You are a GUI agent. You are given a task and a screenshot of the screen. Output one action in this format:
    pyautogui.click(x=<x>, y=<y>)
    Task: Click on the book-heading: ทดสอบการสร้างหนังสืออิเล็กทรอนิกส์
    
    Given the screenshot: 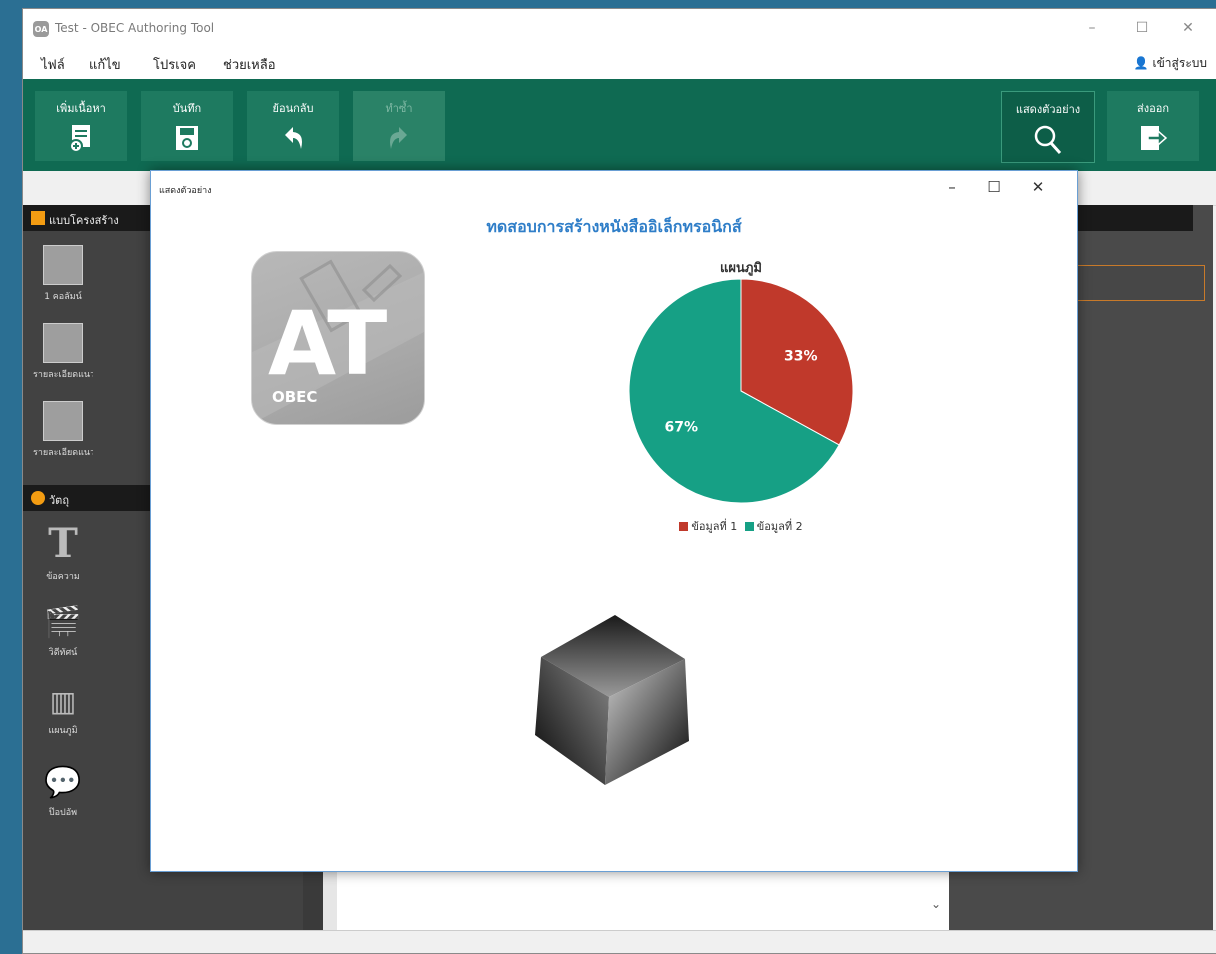 What is the action you would take?
    pyautogui.click(x=614, y=226)
    